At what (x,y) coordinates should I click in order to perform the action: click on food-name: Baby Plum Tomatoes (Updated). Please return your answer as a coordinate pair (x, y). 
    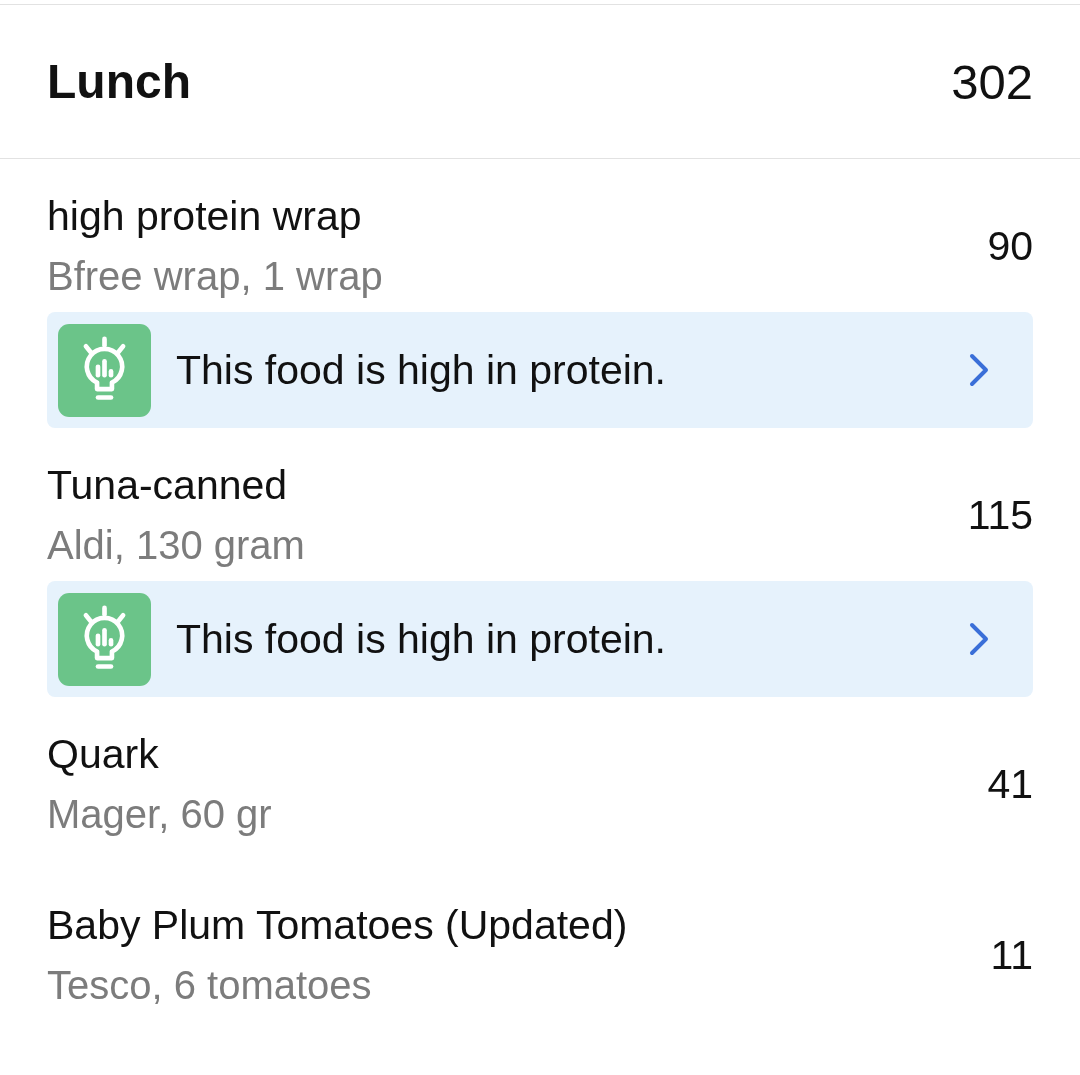
    Looking at the image, I should click on (337, 925).